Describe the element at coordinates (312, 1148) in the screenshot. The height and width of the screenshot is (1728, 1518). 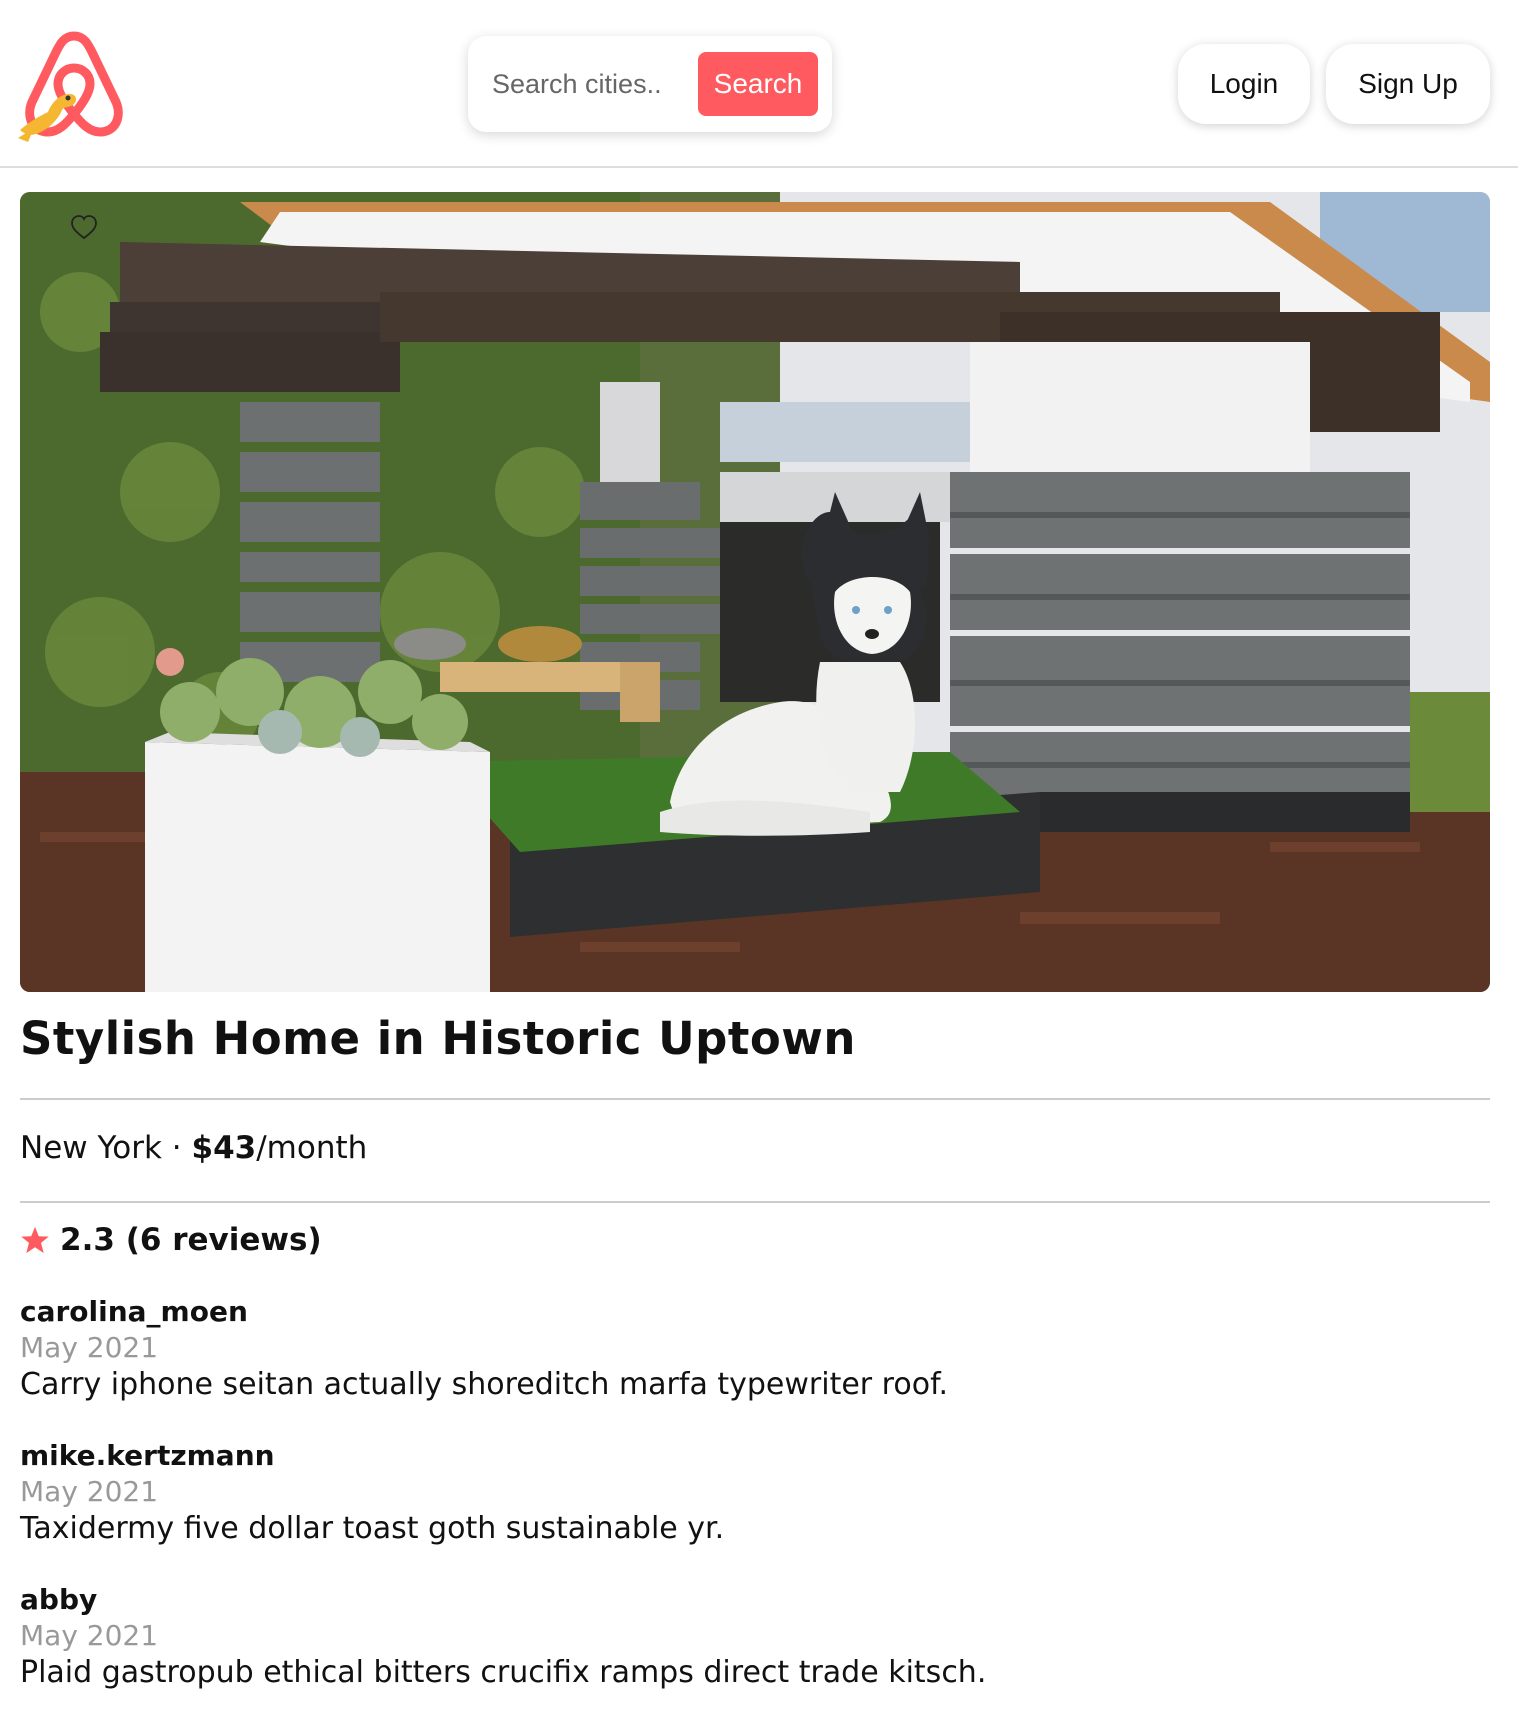
I see `listing-price-unit: /month` at that location.